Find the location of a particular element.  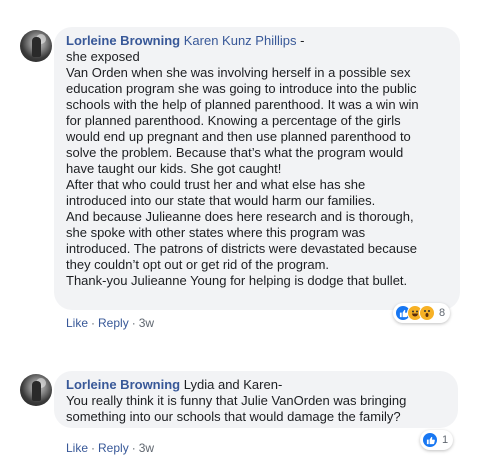

mention-suffix: - is located at coordinates (300, 40).